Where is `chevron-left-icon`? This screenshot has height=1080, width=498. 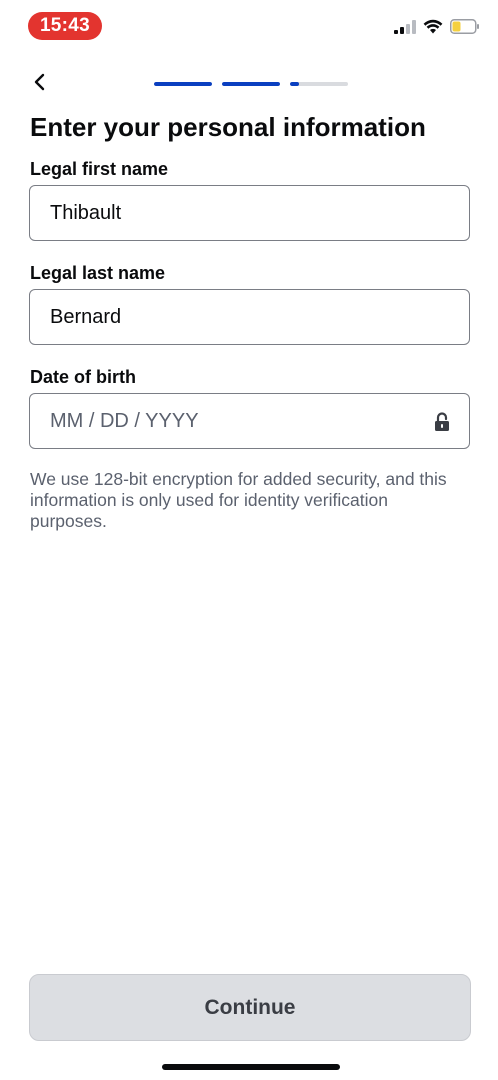 chevron-left-icon is located at coordinates (40, 84).